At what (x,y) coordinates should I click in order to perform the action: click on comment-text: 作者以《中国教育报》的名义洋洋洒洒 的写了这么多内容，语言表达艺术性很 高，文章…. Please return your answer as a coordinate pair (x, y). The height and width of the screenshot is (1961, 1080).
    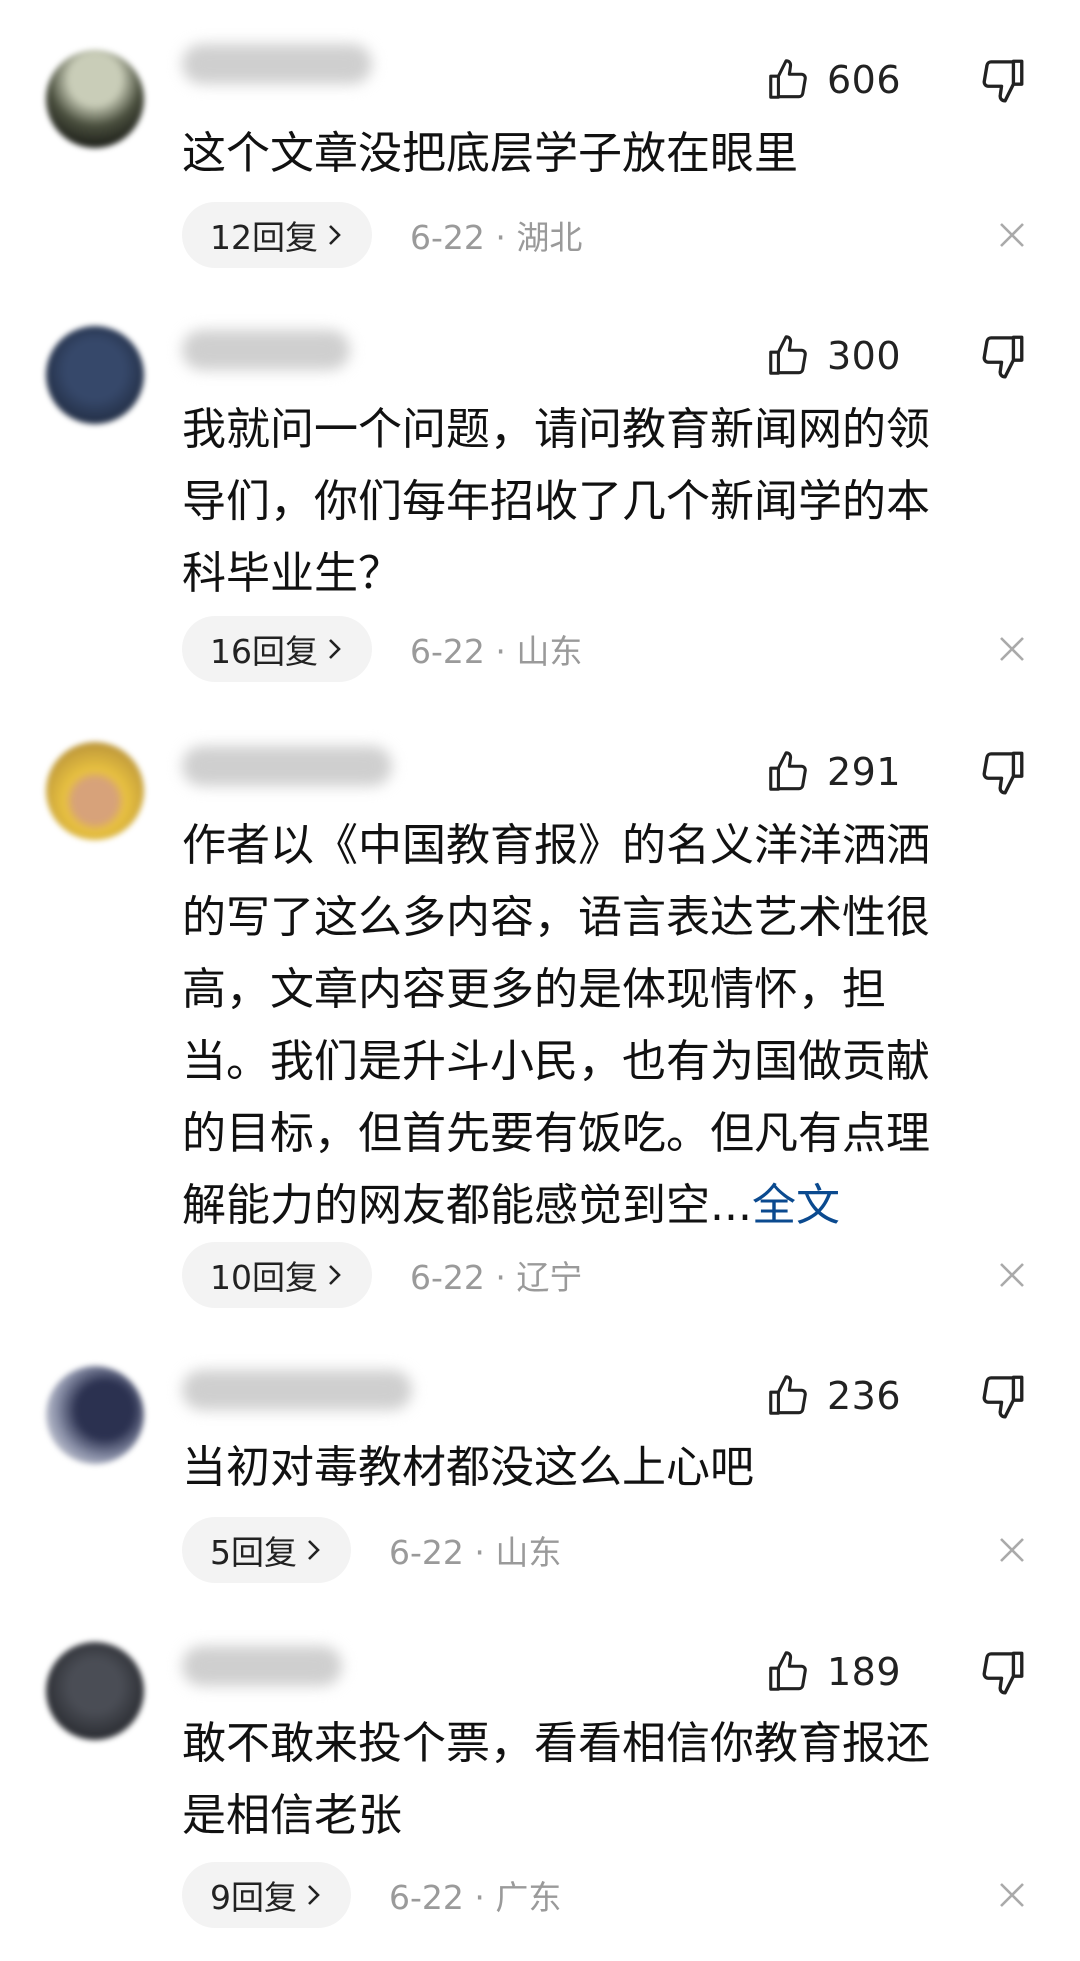
    Looking at the image, I should click on (556, 1025).